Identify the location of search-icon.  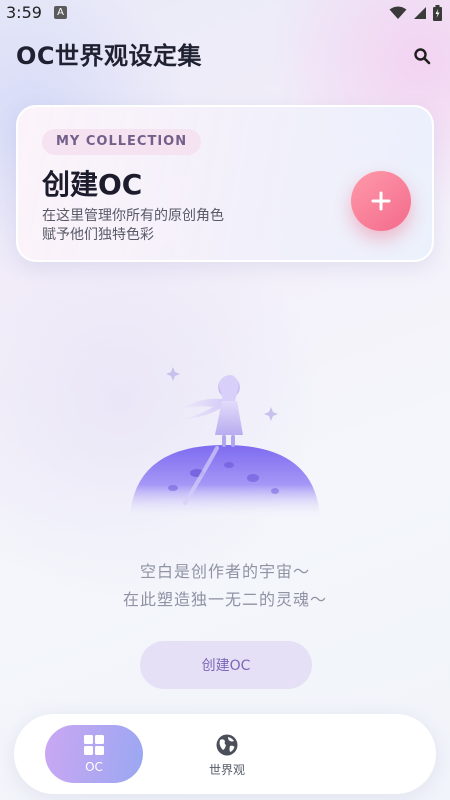
(422, 56).